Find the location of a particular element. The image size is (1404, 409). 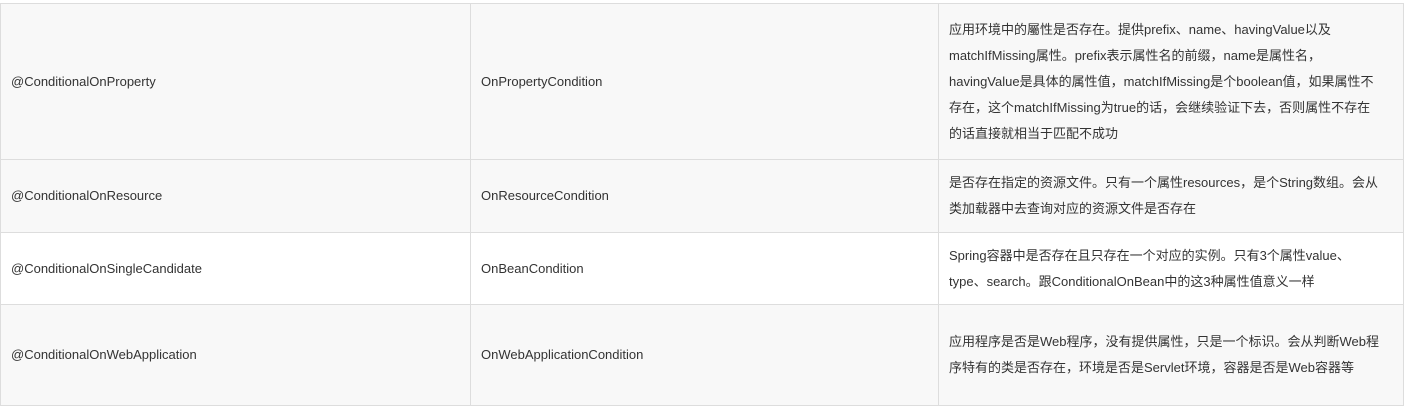

annotation-cell: @ConditionalOnSingleCandidate is located at coordinates (235, 268).